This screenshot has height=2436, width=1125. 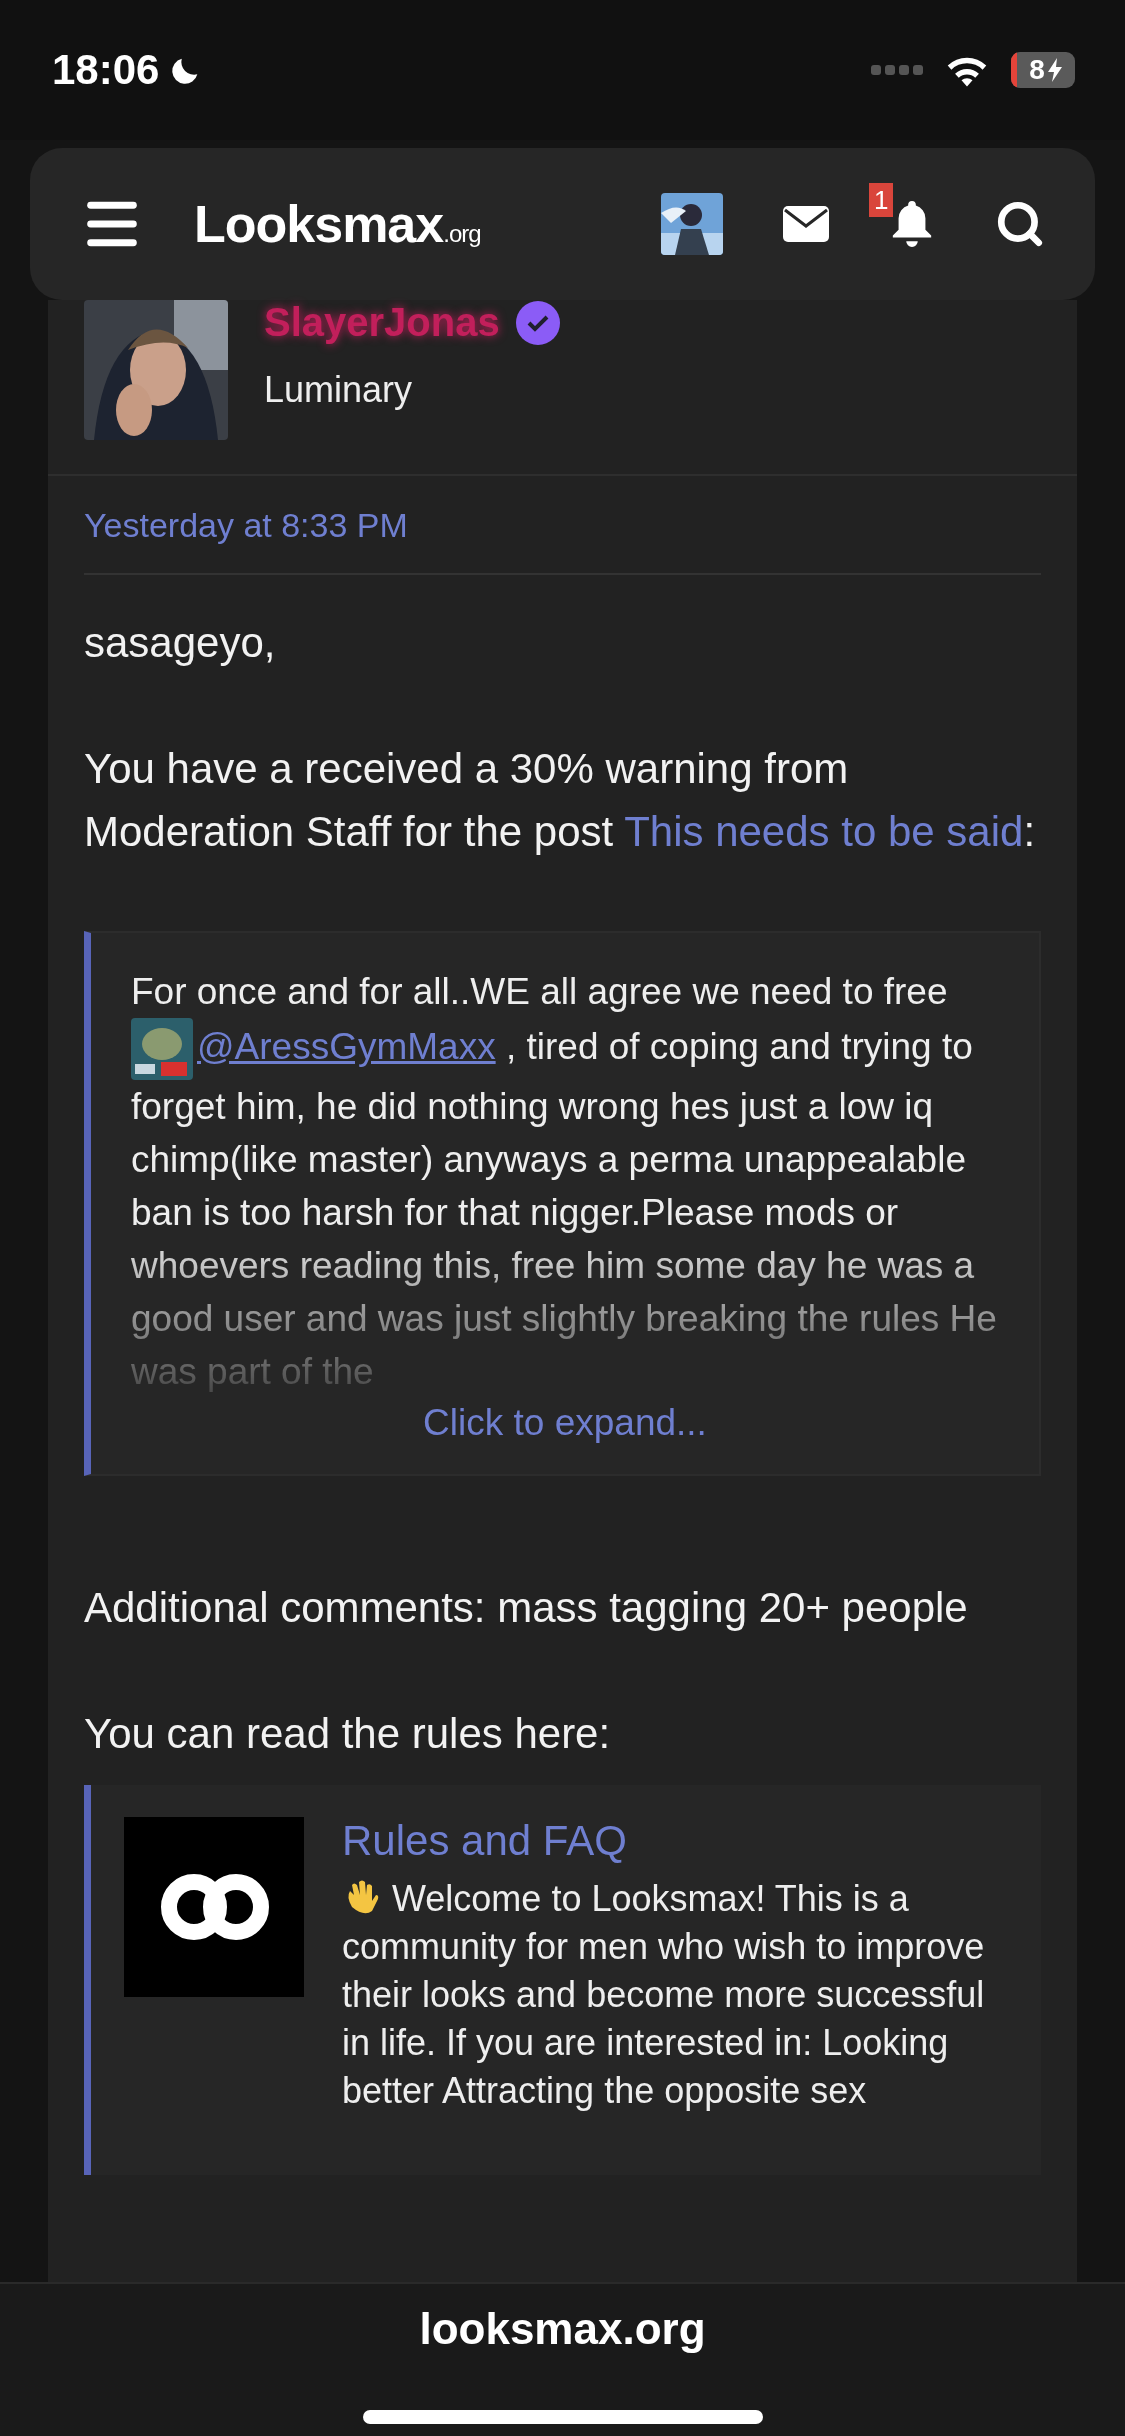 What do you see at coordinates (484, 1840) in the screenshot?
I see `rules-link: Rules and FAQ` at bounding box center [484, 1840].